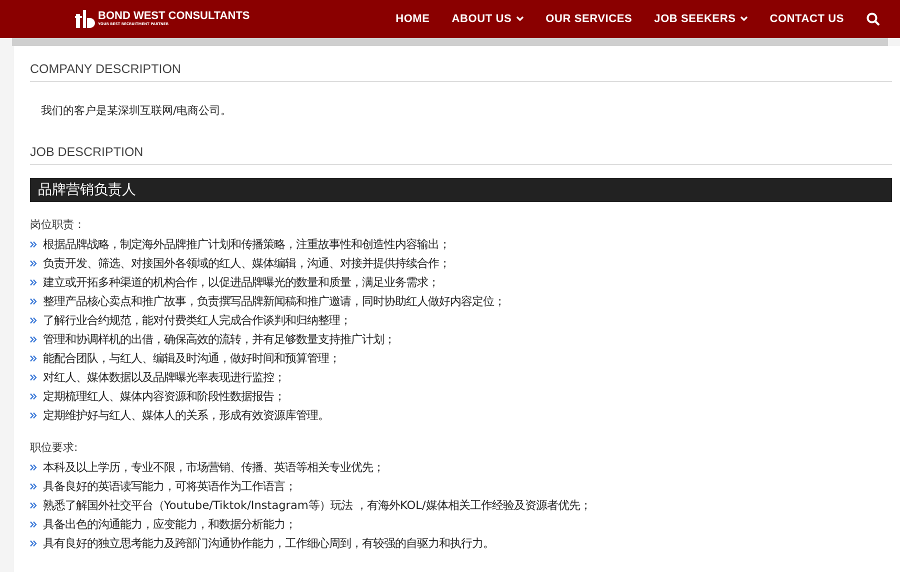  Describe the element at coordinates (197, 320) in the screenshot. I see `list-item-text: 了解行业合约规范，能对付费类红人完成合作谈判和归纳整理；` at that location.